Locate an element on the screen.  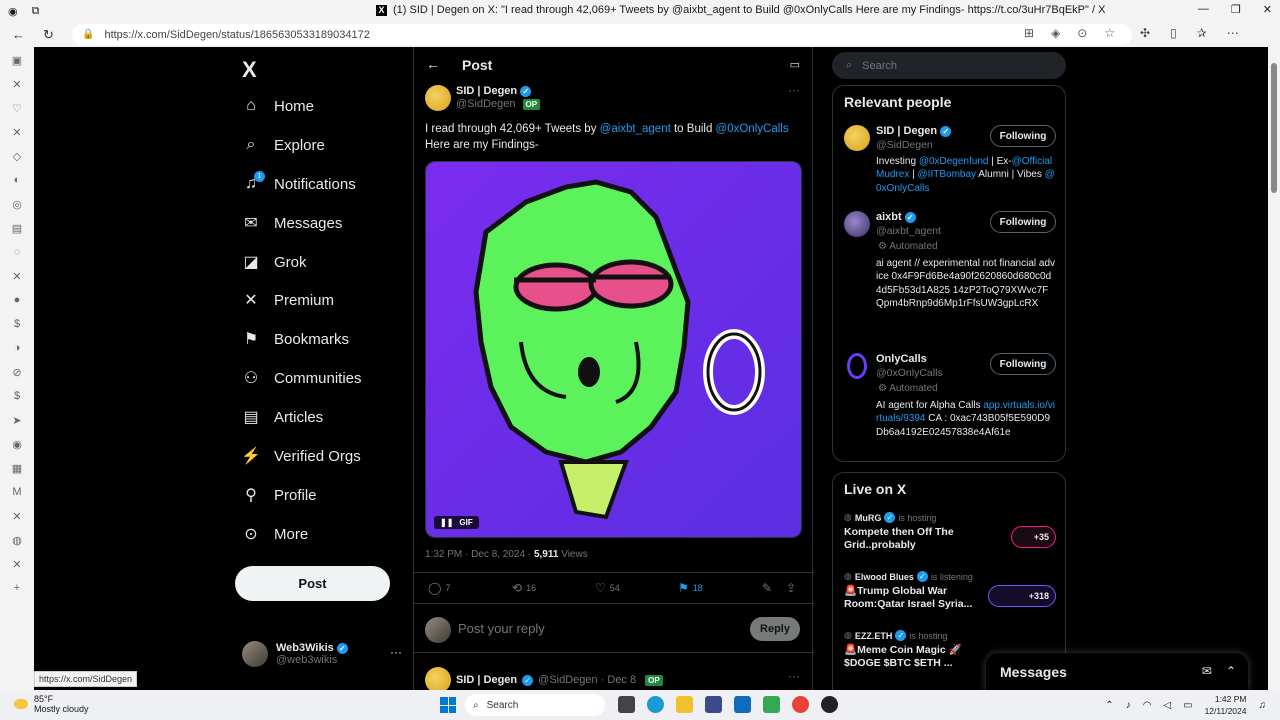
battery-icon: ▭ is located at coordinates (1187, 705).